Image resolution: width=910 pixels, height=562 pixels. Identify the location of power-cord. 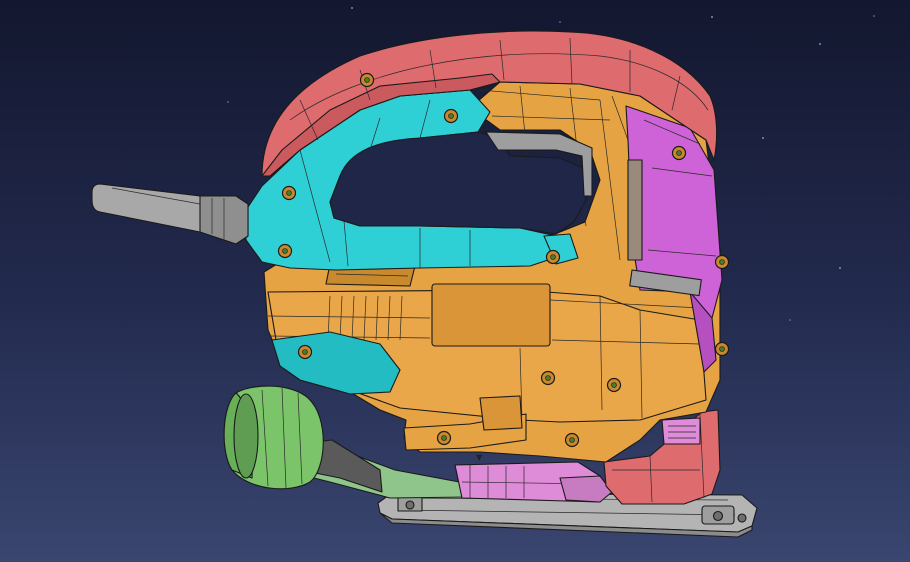
(170, 214).